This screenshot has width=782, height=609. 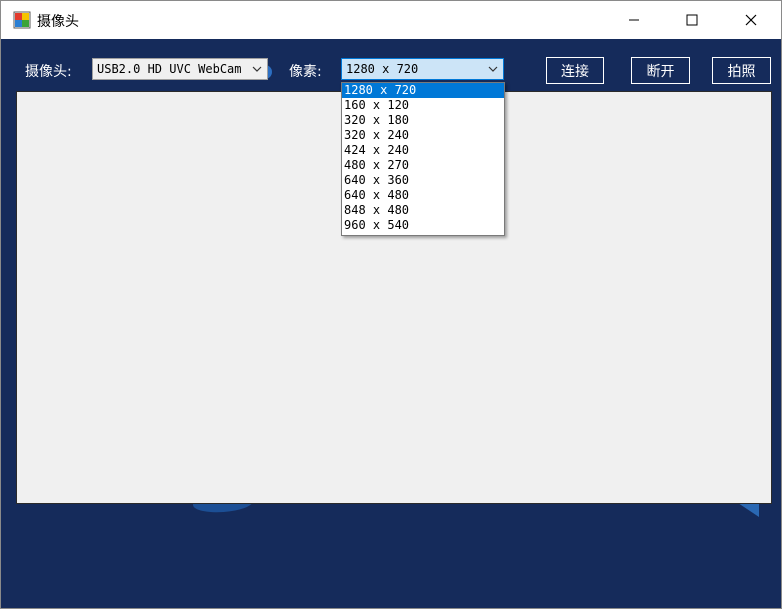 I want to click on connect-button: 连接, so click(x=575, y=70).